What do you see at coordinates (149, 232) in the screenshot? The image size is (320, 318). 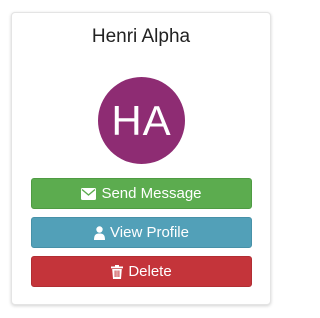 I see `view-profile-label: View Profile` at bounding box center [149, 232].